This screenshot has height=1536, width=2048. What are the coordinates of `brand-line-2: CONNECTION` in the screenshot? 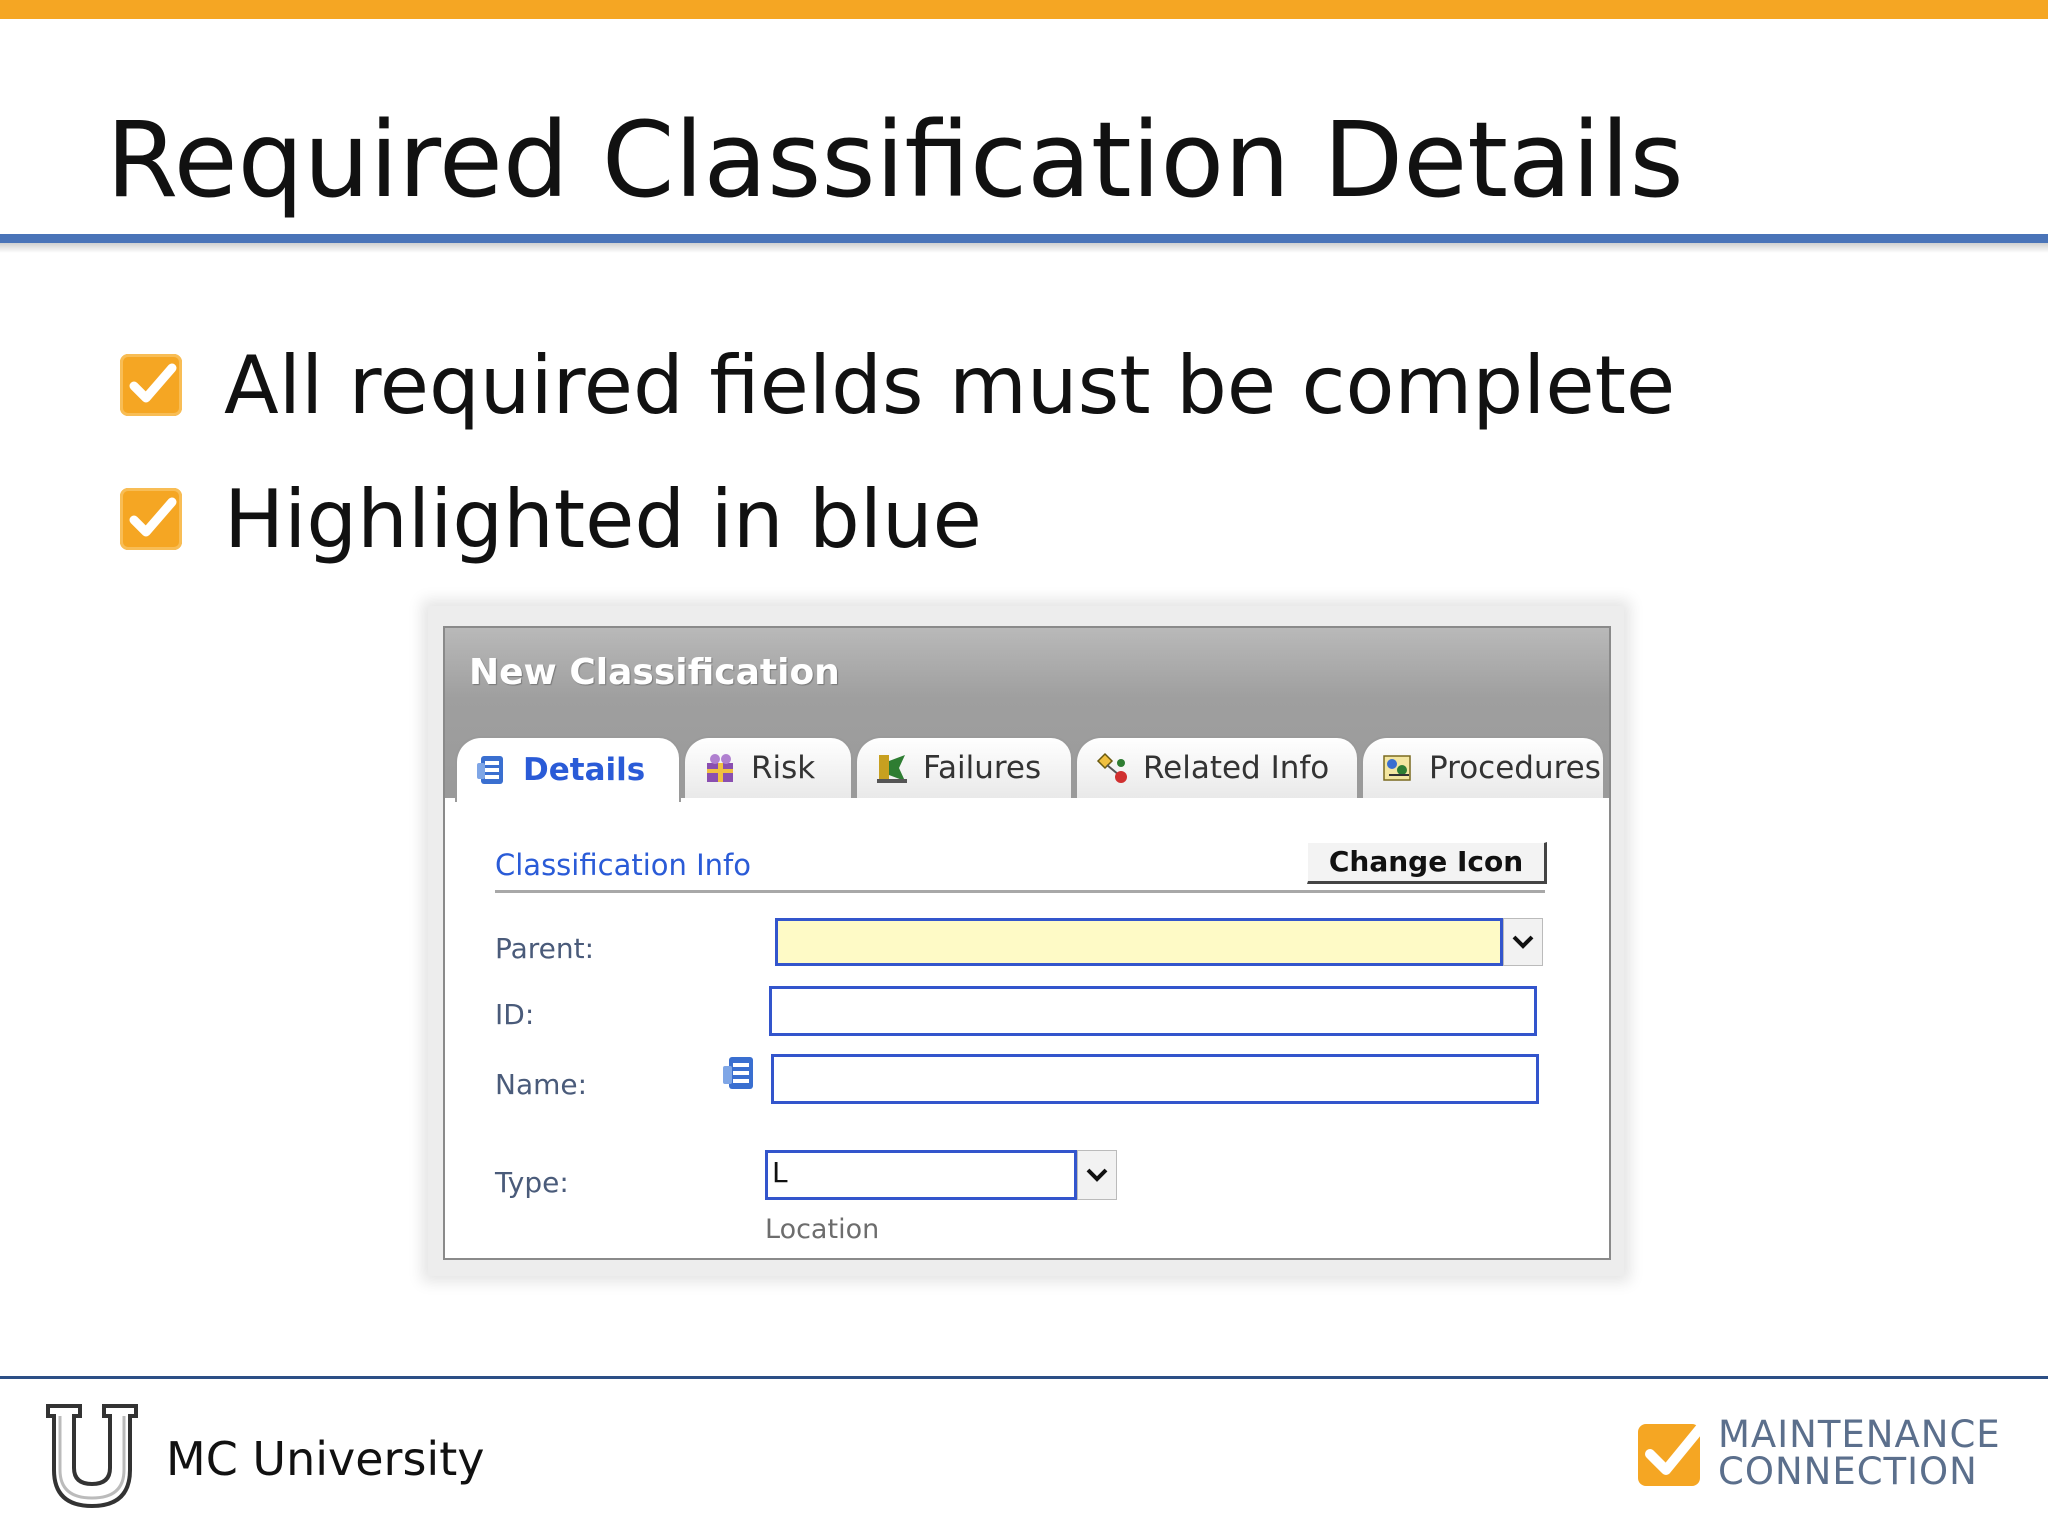 It's located at (1848, 1471).